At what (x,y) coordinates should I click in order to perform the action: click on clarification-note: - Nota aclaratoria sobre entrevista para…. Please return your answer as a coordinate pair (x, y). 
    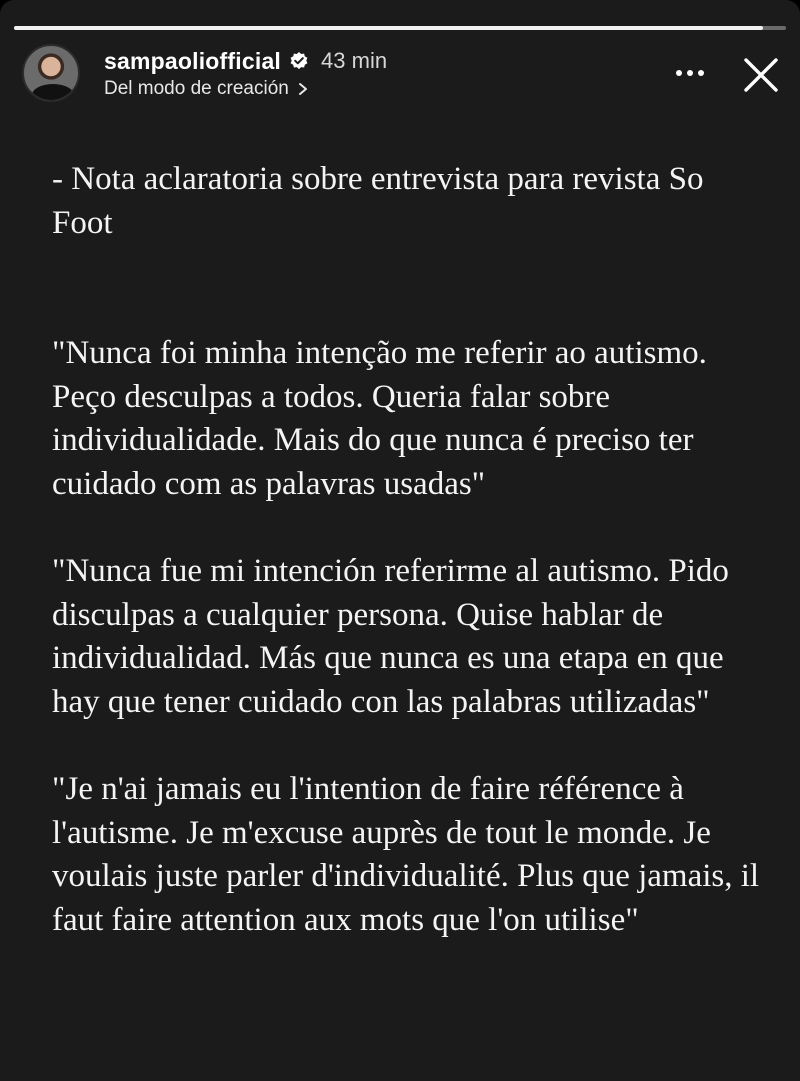
    Looking at the image, I should click on (378, 201).